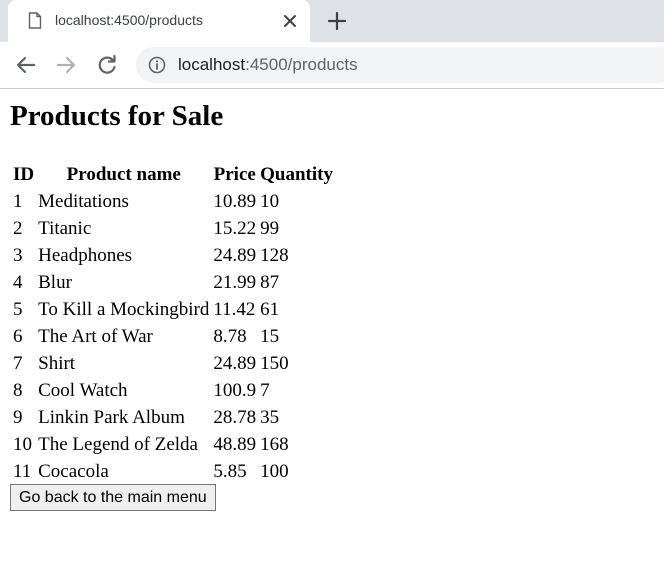 The width and height of the screenshot is (664, 585). Describe the element at coordinates (235, 444) in the screenshot. I see `product-price: 48.89` at that location.